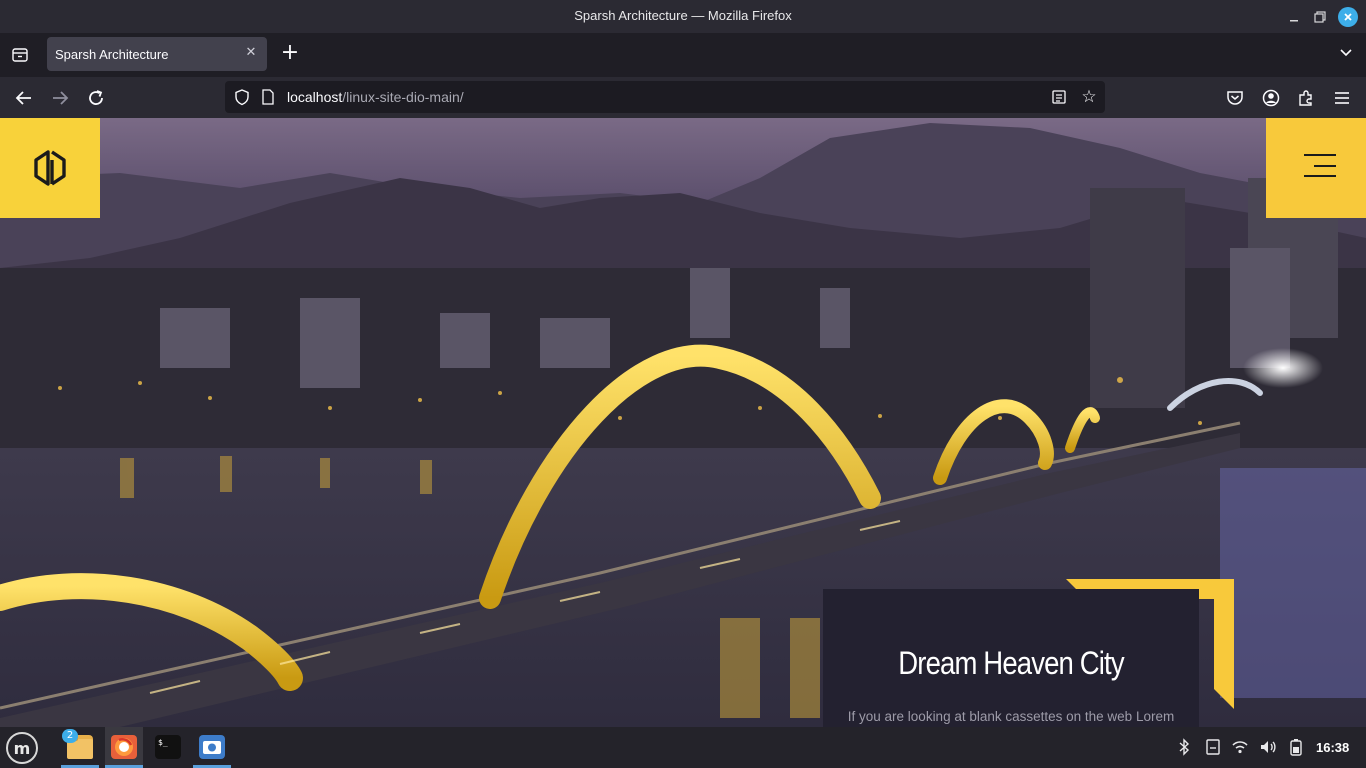  I want to click on maximize-icon, so click(1320, 17).